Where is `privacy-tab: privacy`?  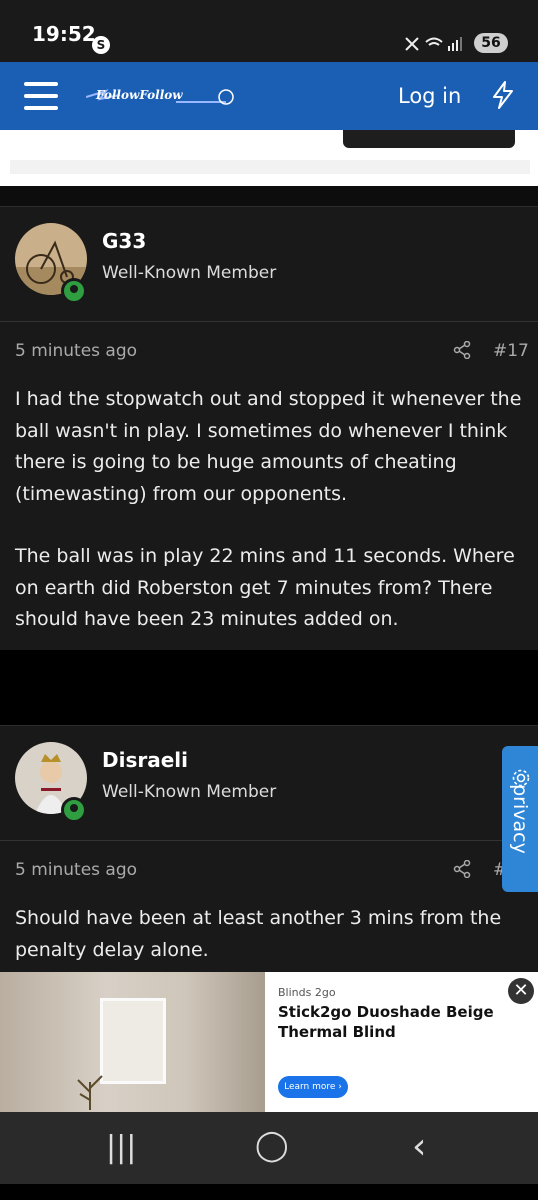
privacy-tab: privacy is located at coordinates (520, 819).